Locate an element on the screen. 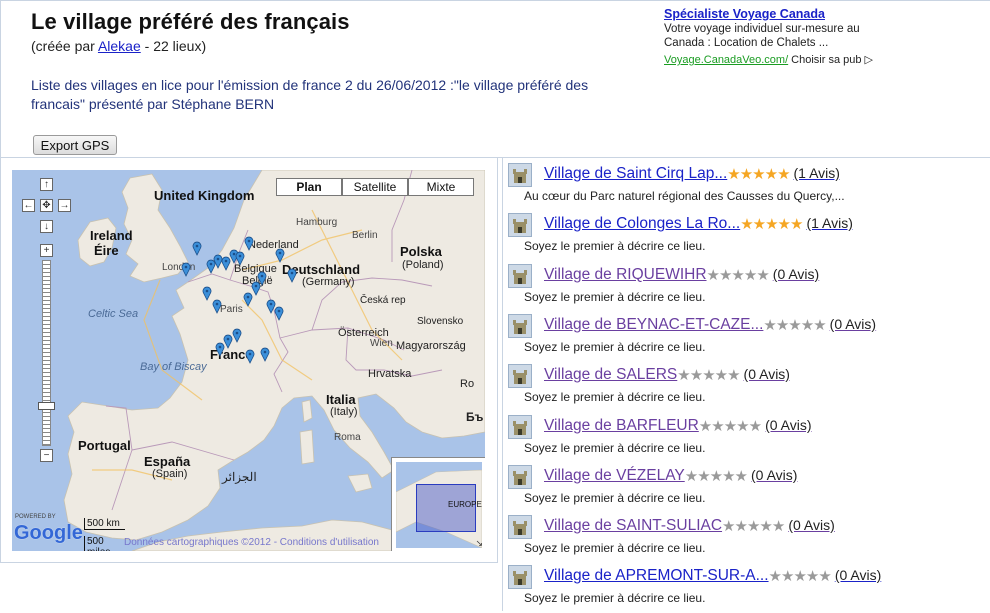  map-label-bu: Бъ is located at coordinates (475, 417).